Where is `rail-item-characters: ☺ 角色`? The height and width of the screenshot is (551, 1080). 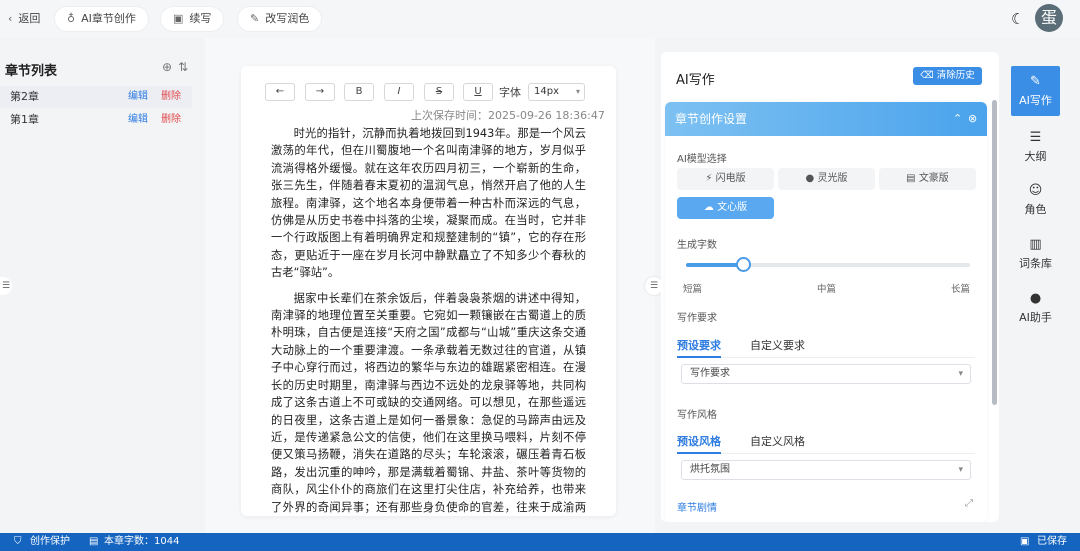 rail-item-characters: ☺ 角色 is located at coordinates (1035, 200).